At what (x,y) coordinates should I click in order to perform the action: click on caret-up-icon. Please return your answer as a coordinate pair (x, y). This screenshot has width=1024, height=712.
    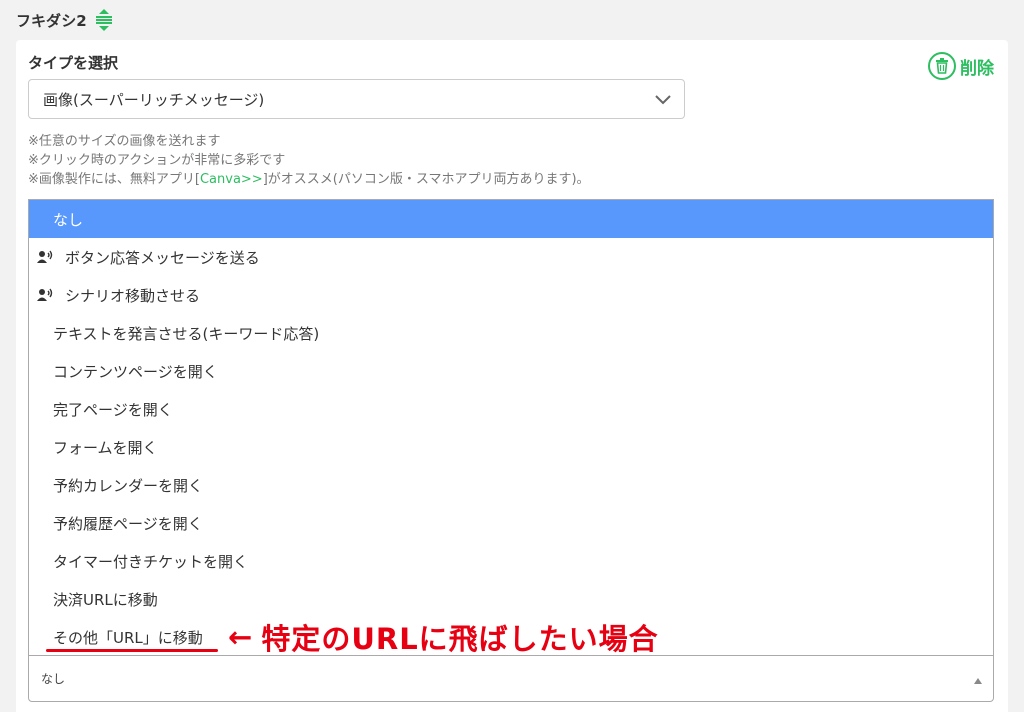
    Looking at the image, I should click on (978, 681).